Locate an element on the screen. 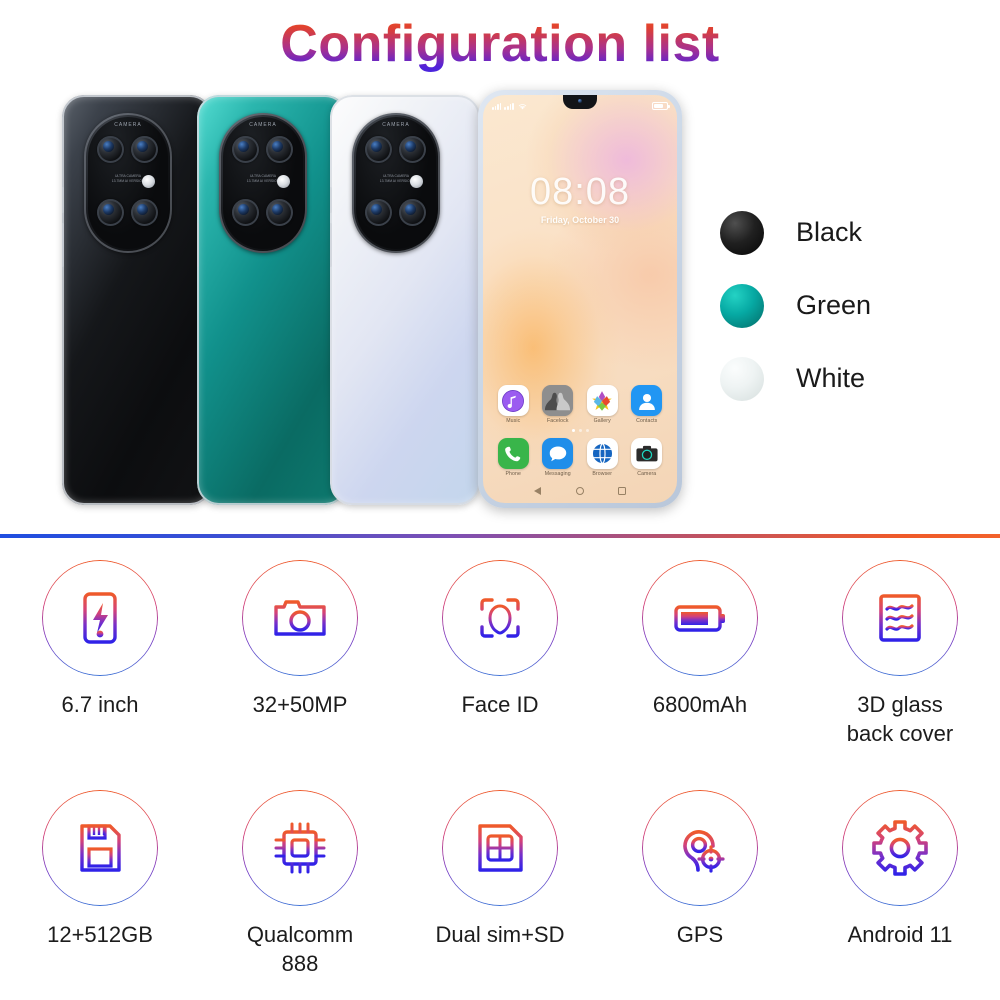 Image resolution: width=1000 pixels, height=1000 pixels. app-label: Gallery is located at coordinates (602, 421).